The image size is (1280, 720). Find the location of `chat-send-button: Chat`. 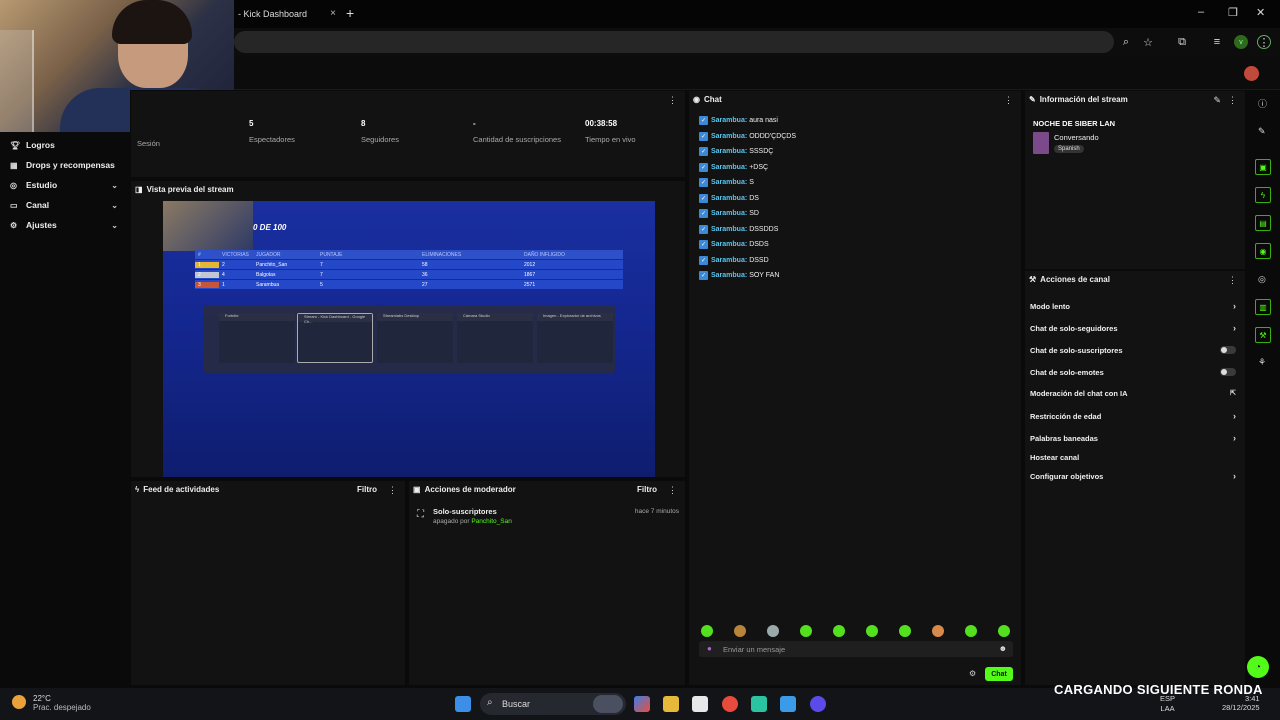

chat-send-button: Chat is located at coordinates (999, 674).